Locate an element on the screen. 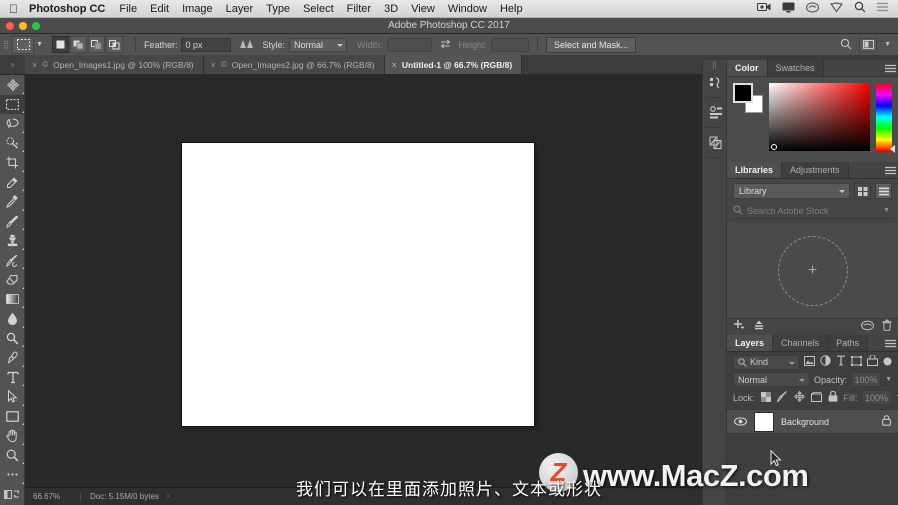  brush-presets-icon is located at coordinates (715, 82).